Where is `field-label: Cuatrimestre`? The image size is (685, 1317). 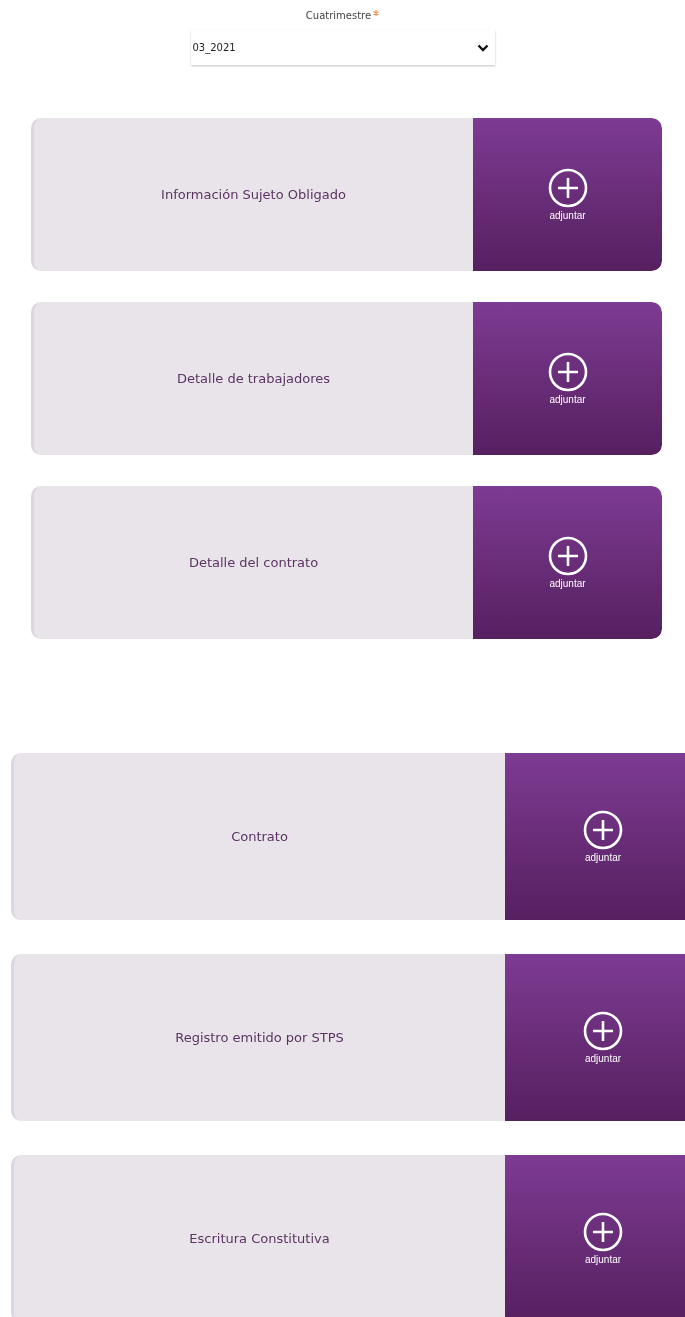
field-label: Cuatrimestre is located at coordinates (338, 16).